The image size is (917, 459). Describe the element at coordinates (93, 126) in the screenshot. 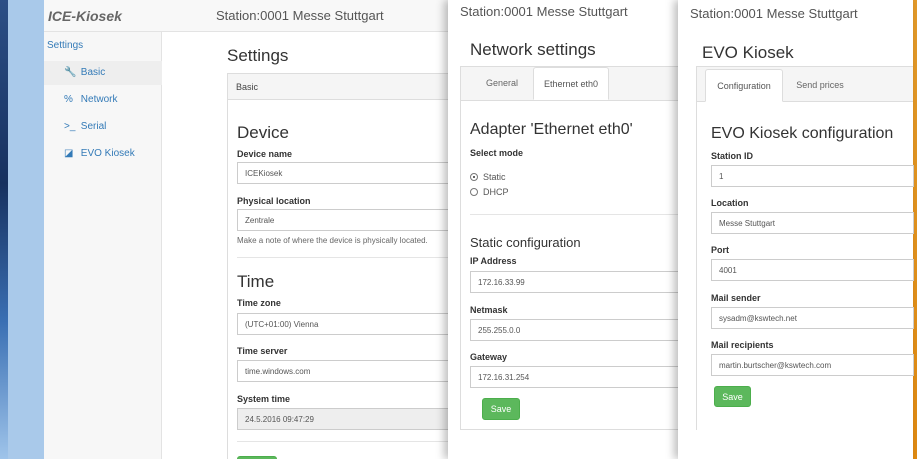

I see `sidebar-item-label: Serial` at that location.